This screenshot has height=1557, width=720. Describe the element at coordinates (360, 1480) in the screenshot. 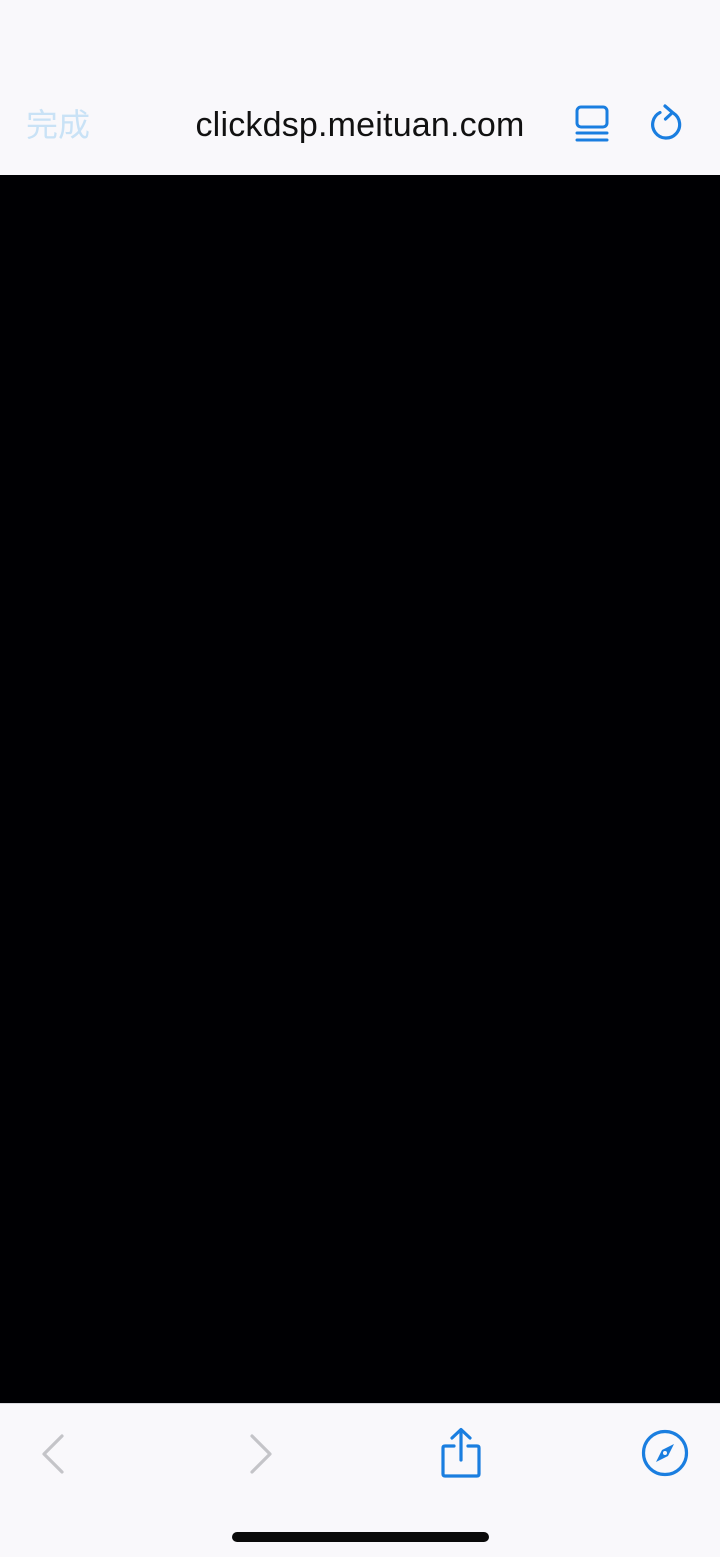

I see `bottom-toolbar` at that location.